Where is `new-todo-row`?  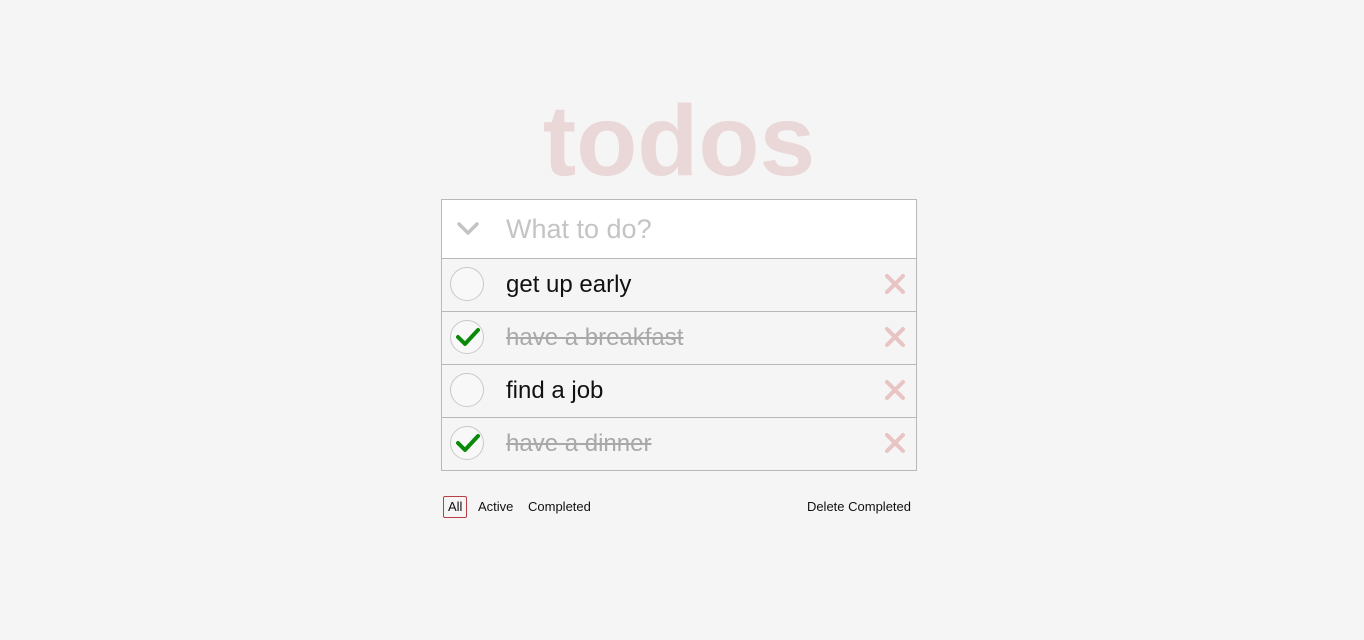
new-todo-row is located at coordinates (679, 229).